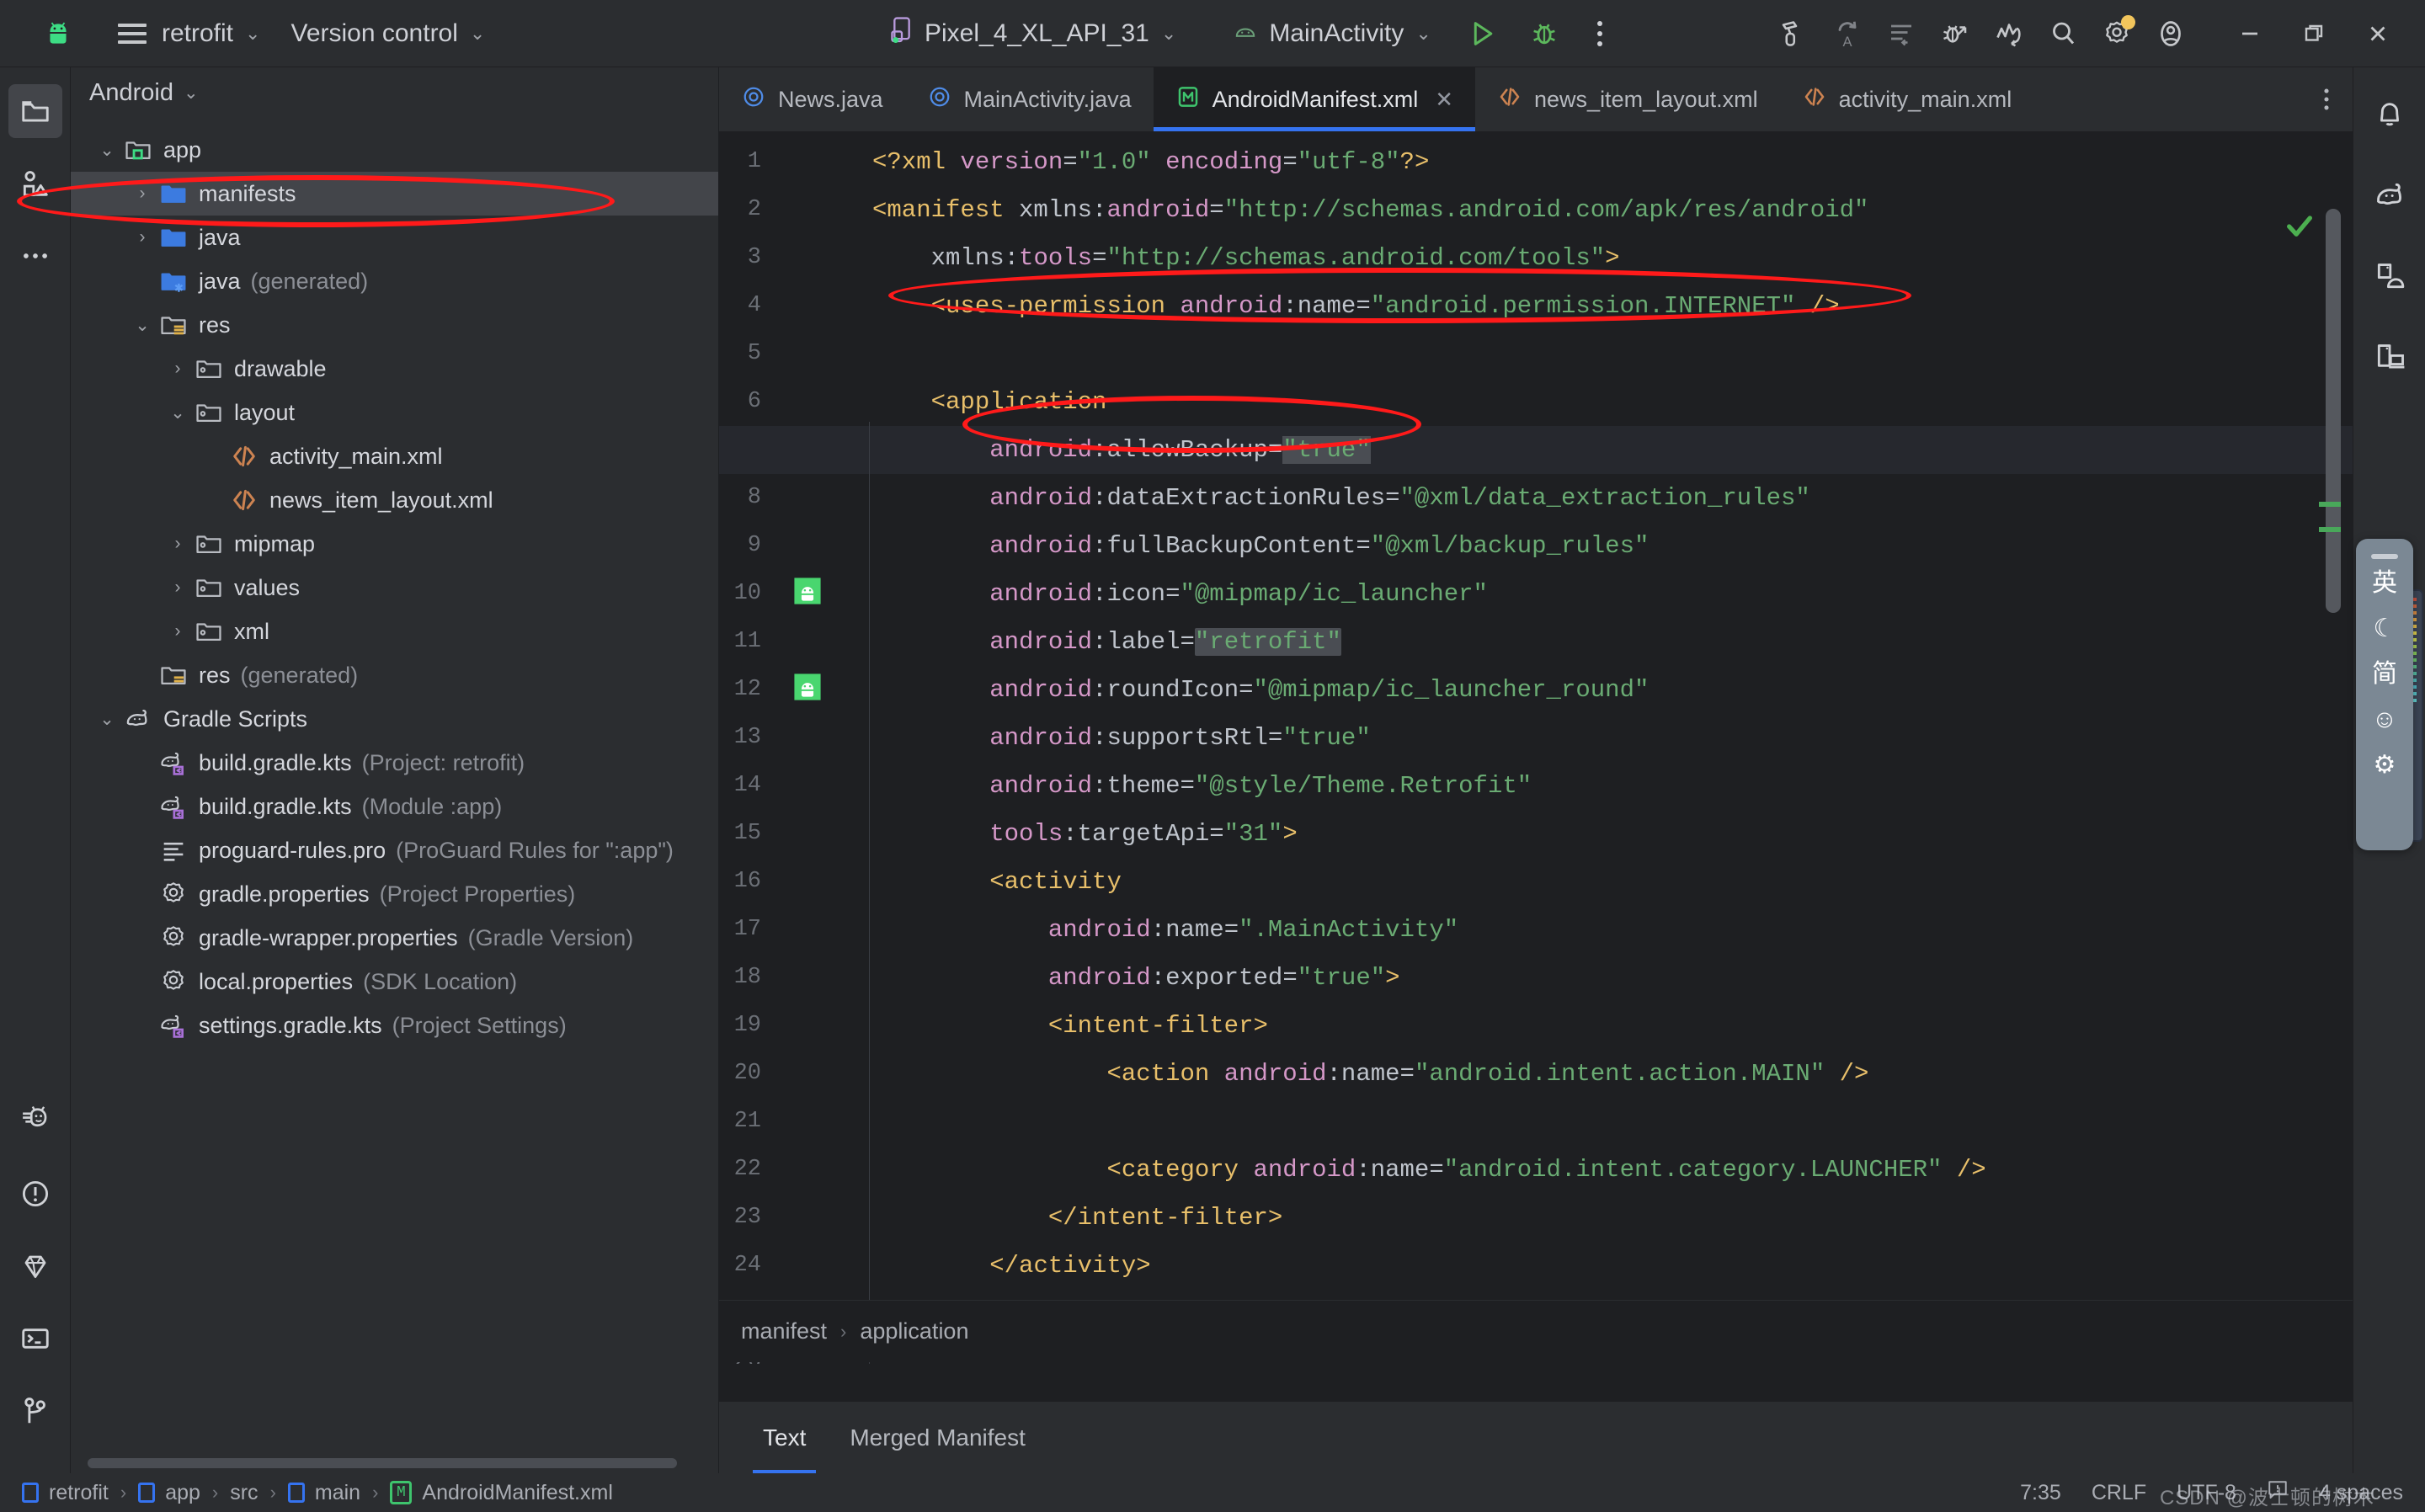  Describe the element at coordinates (501, 1493) in the screenshot. I see `status-path-item: M AndroidManifest.xml` at that location.